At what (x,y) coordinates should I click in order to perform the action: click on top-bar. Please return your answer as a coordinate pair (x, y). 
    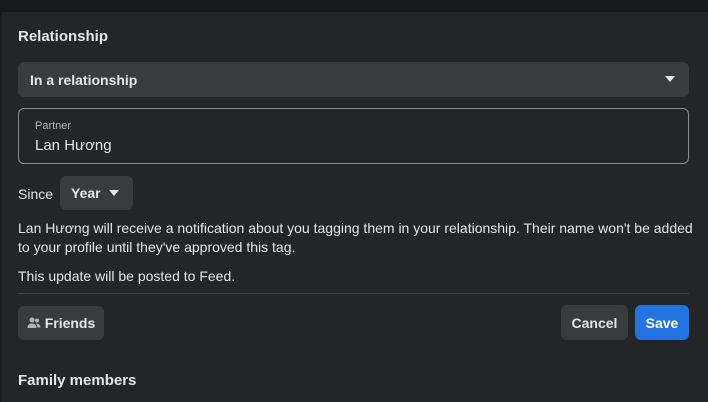
    Looking at the image, I should click on (354, 6).